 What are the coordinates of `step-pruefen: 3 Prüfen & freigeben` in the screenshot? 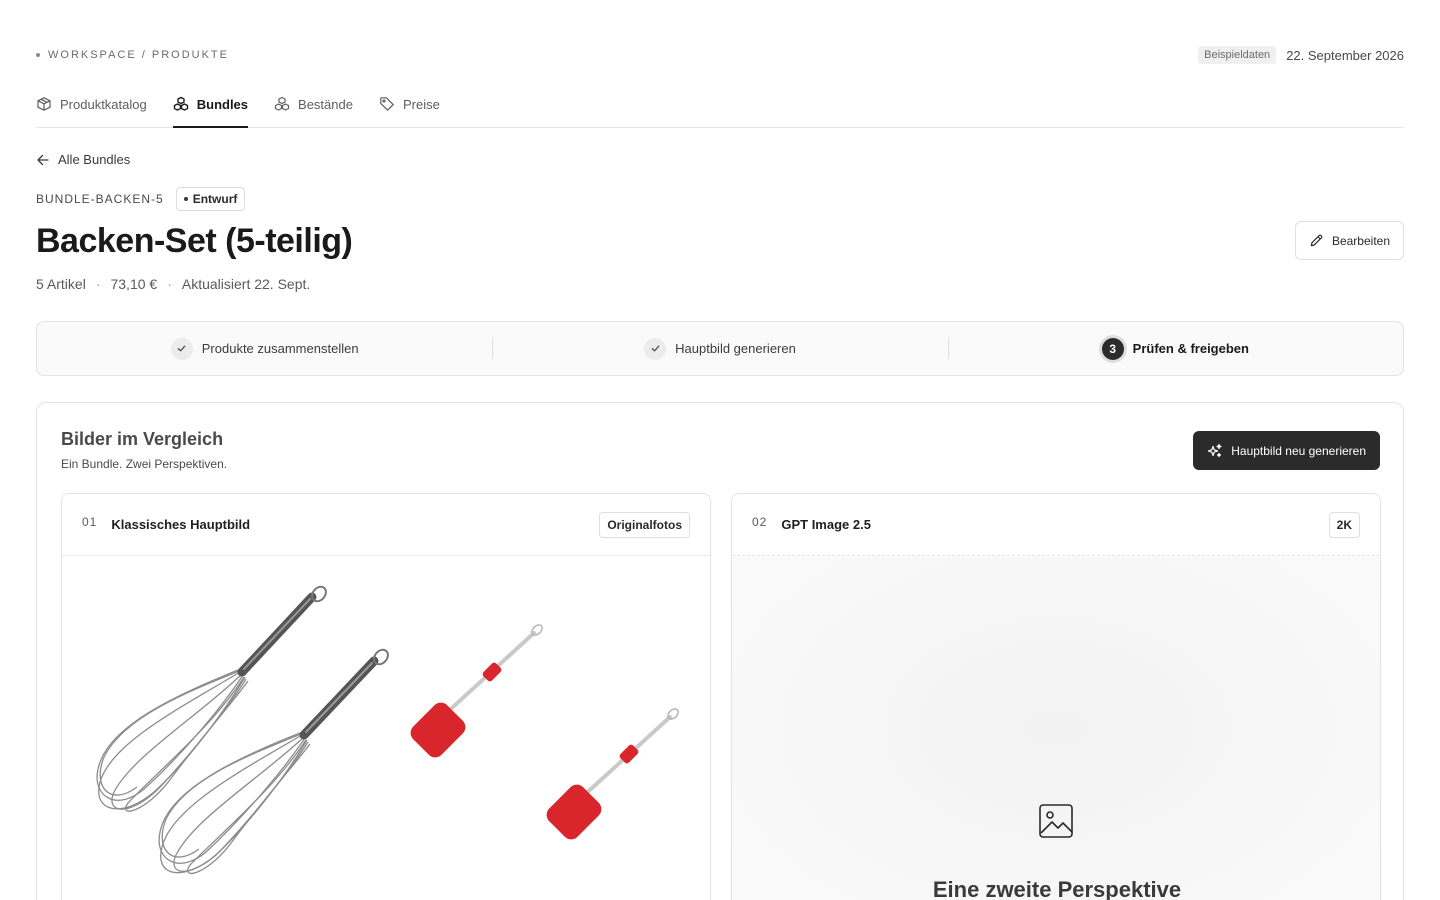 It's located at (1175, 348).